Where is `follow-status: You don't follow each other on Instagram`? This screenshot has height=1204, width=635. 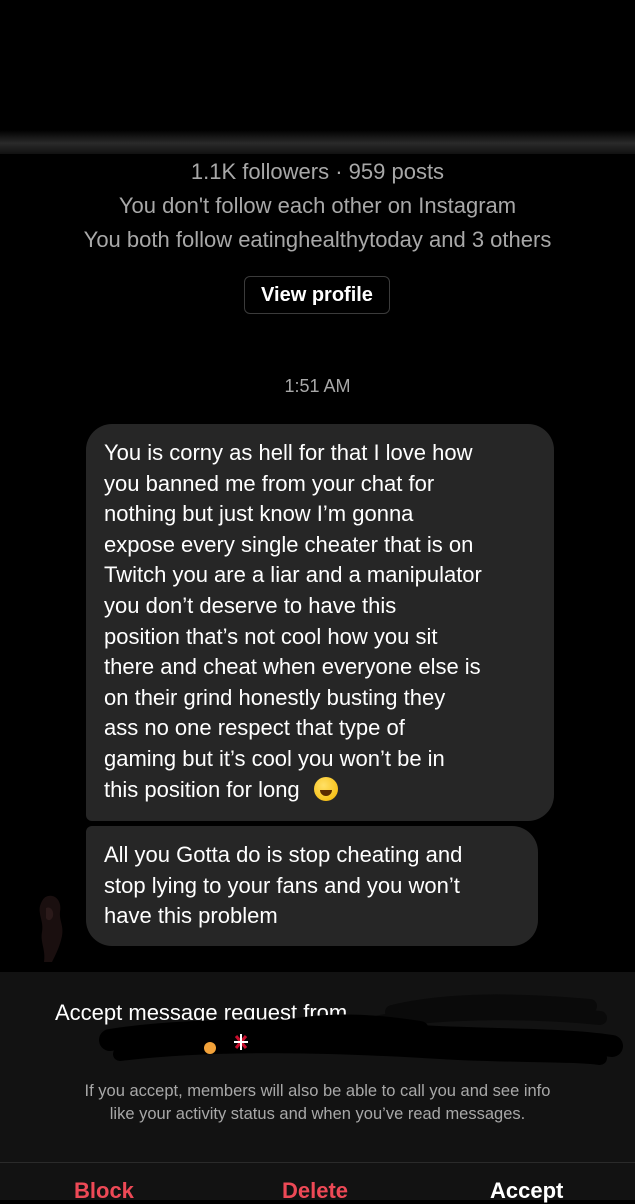
follow-status: You don't follow each other on Instagram is located at coordinates (317, 205).